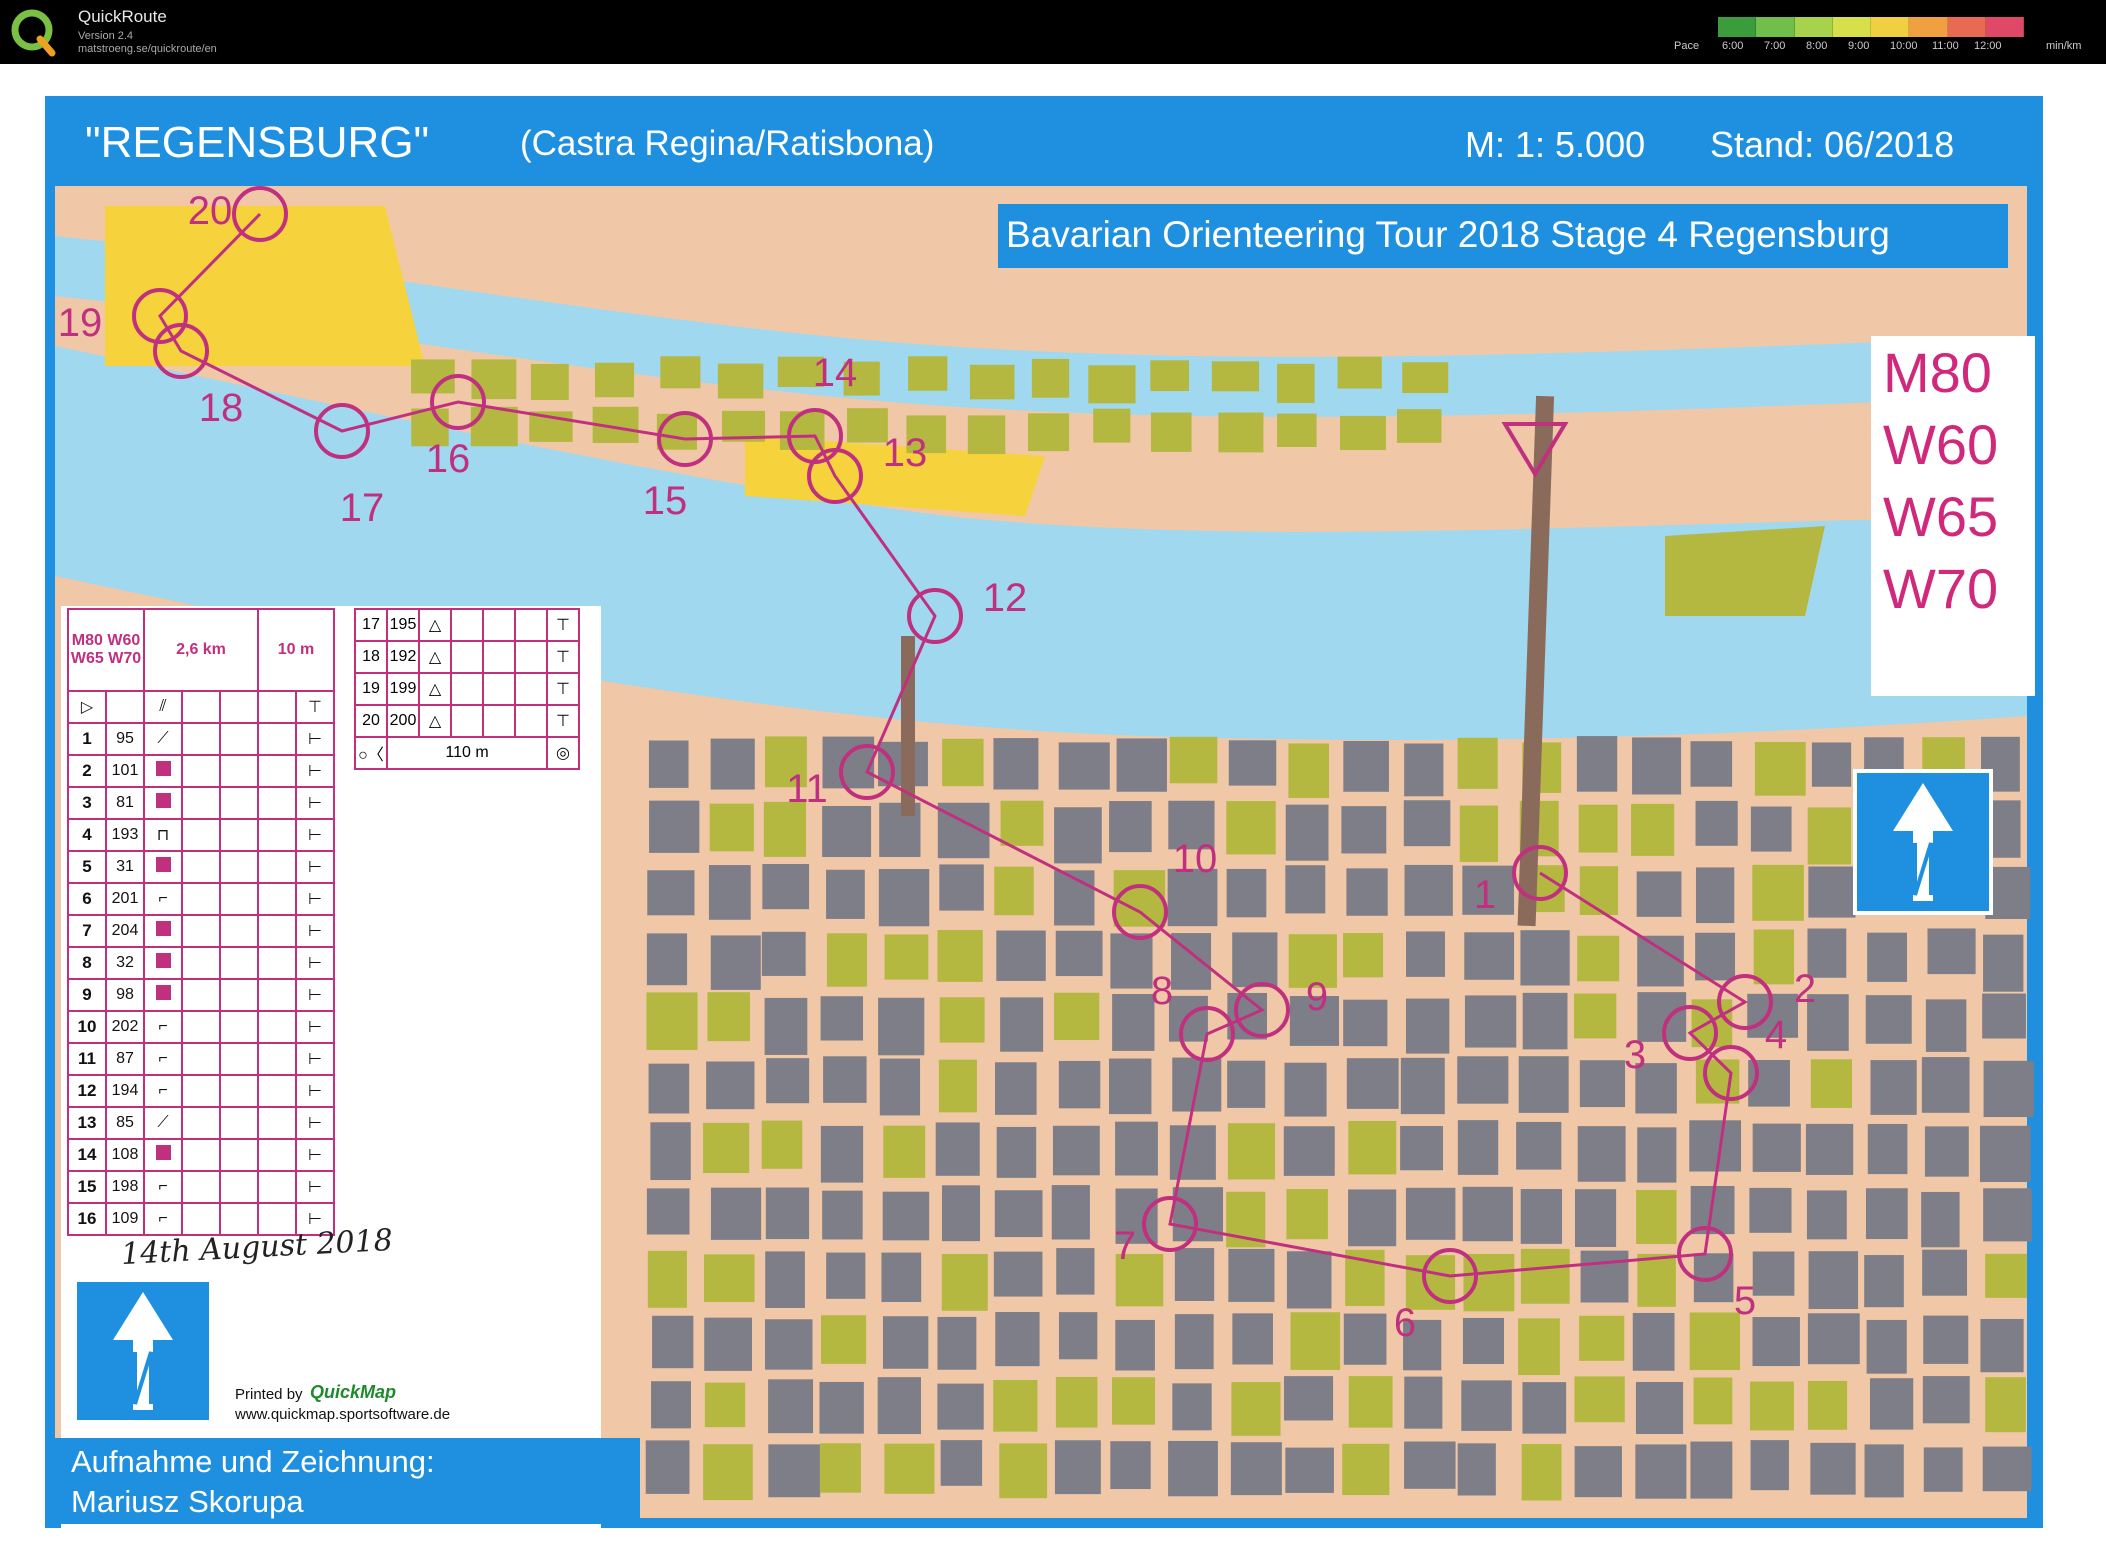  Describe the element at coordinates (1195, 859) in the screenshot. I see `control-label: 10` at that location.